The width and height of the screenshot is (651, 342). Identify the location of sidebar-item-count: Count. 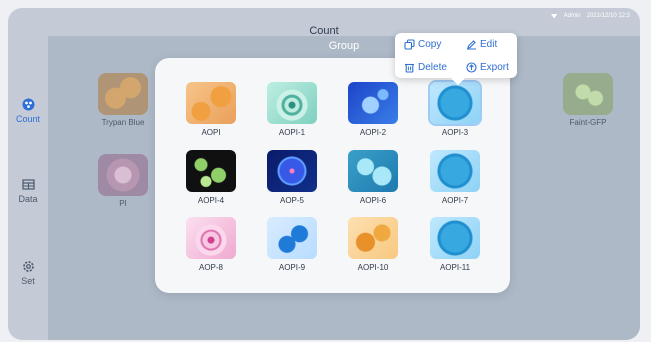
(28, 111).